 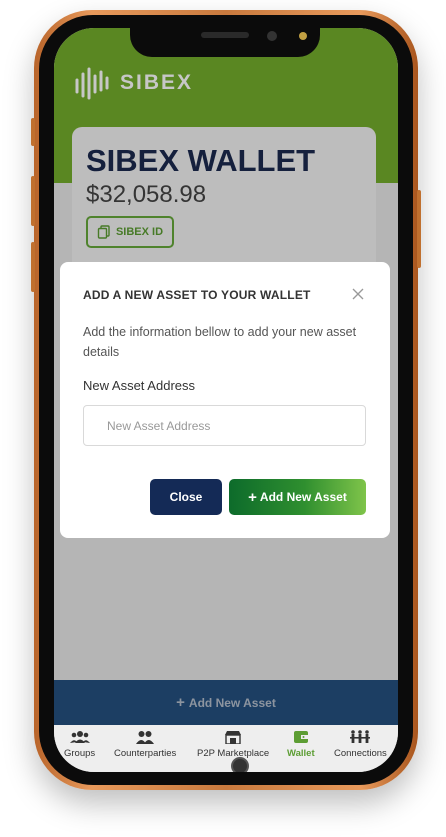 What do you see at coordinates (186, 497) in the screenshot?
I see `close-button: Close` at bounding box center [186, 497].